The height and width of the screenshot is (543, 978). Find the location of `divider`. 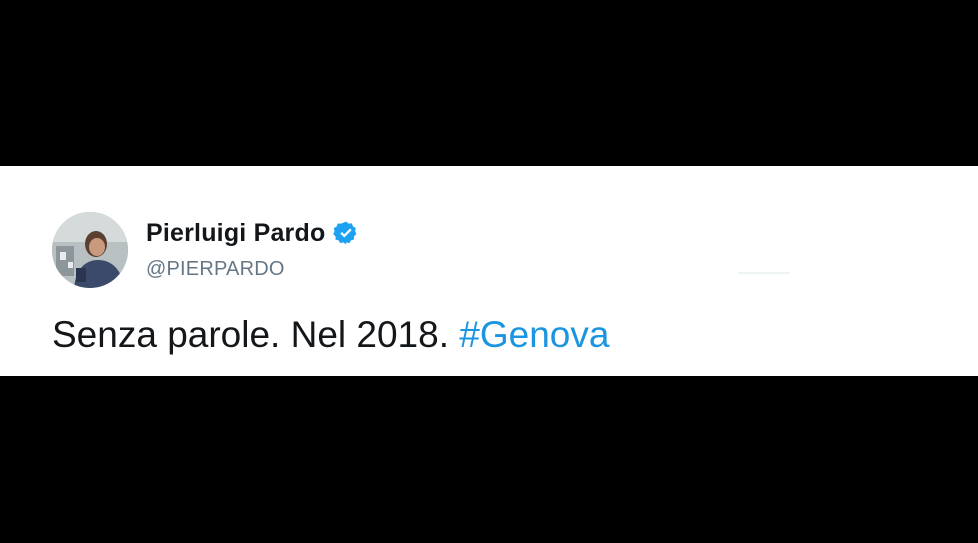

divider is located at coordinates (764, 273).